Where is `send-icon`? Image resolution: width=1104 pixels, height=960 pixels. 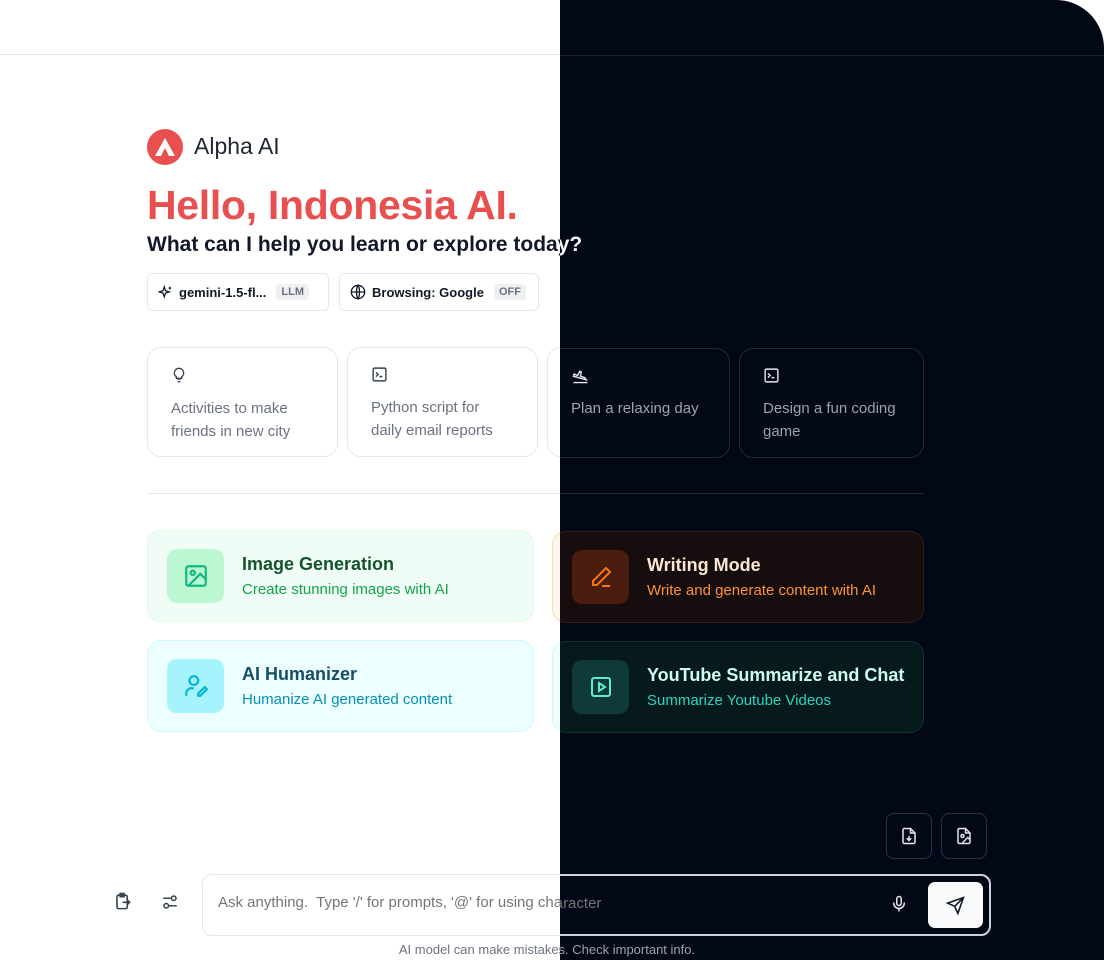 send-icon is located at coordinates (955, 905).